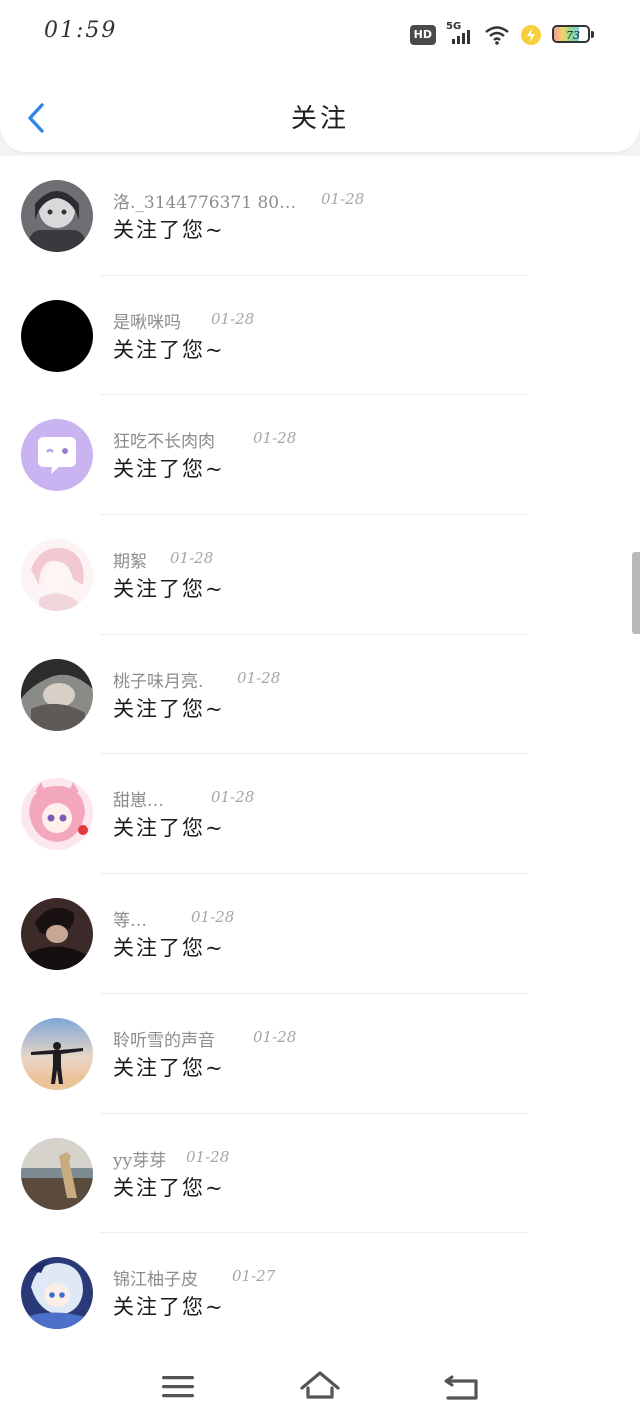  Describe the element at coordinates (320, 455) in the screenshot. I see `list-item: 狂吃不长肉肉 01-28 关注了您~` at that location.